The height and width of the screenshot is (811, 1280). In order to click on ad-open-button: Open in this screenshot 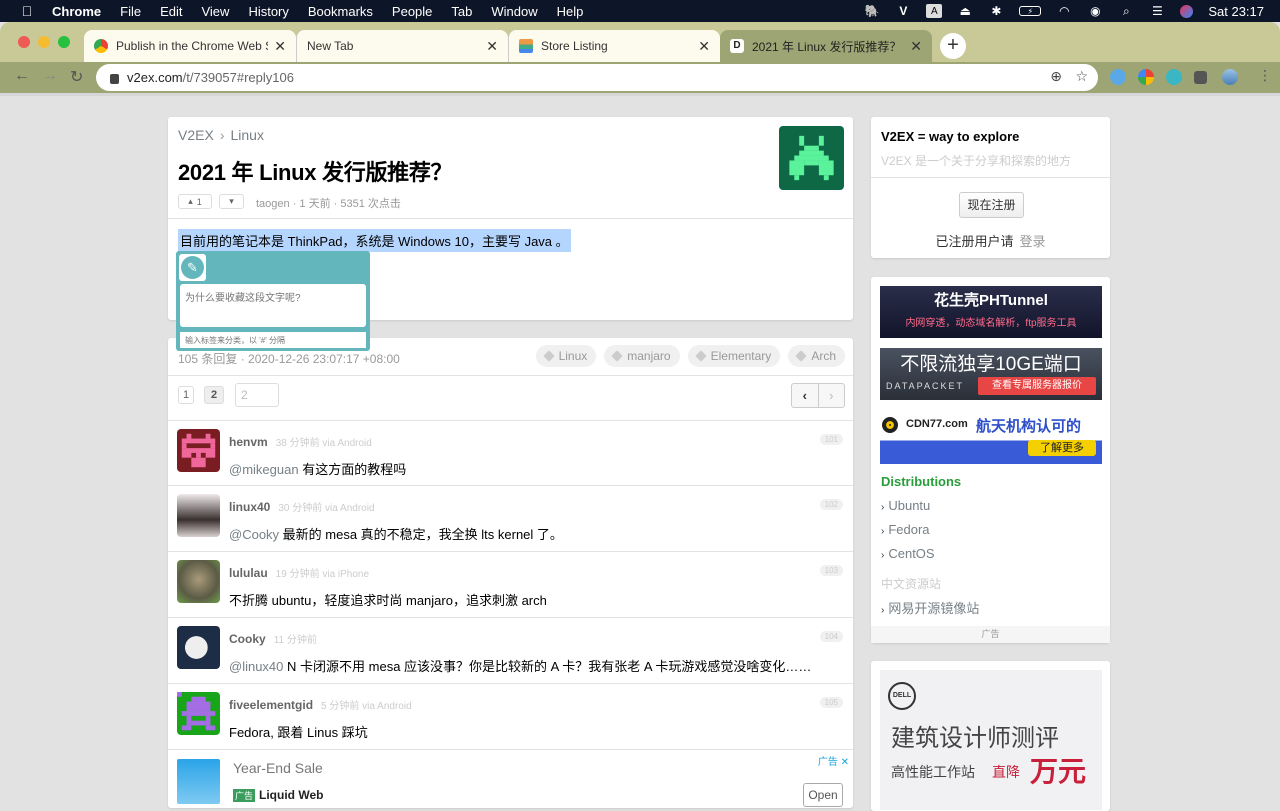, I will do `click(823, 795)`.